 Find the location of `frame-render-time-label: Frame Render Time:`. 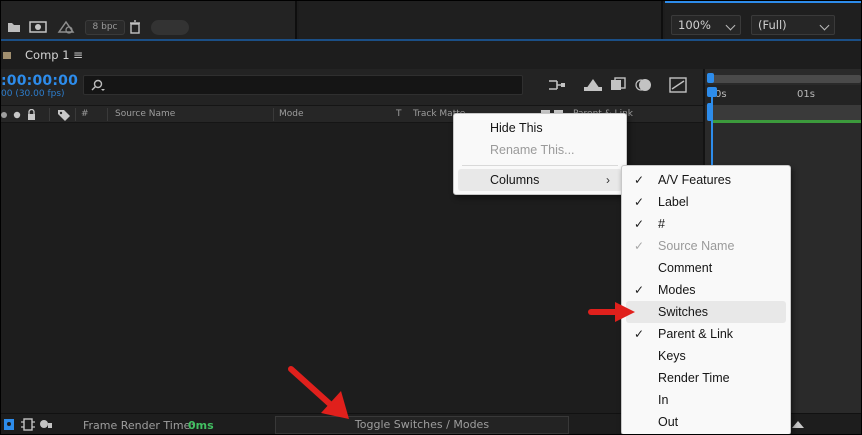

frame-render-time-label: Frame Render Time: is located at coordinates (139, 425).